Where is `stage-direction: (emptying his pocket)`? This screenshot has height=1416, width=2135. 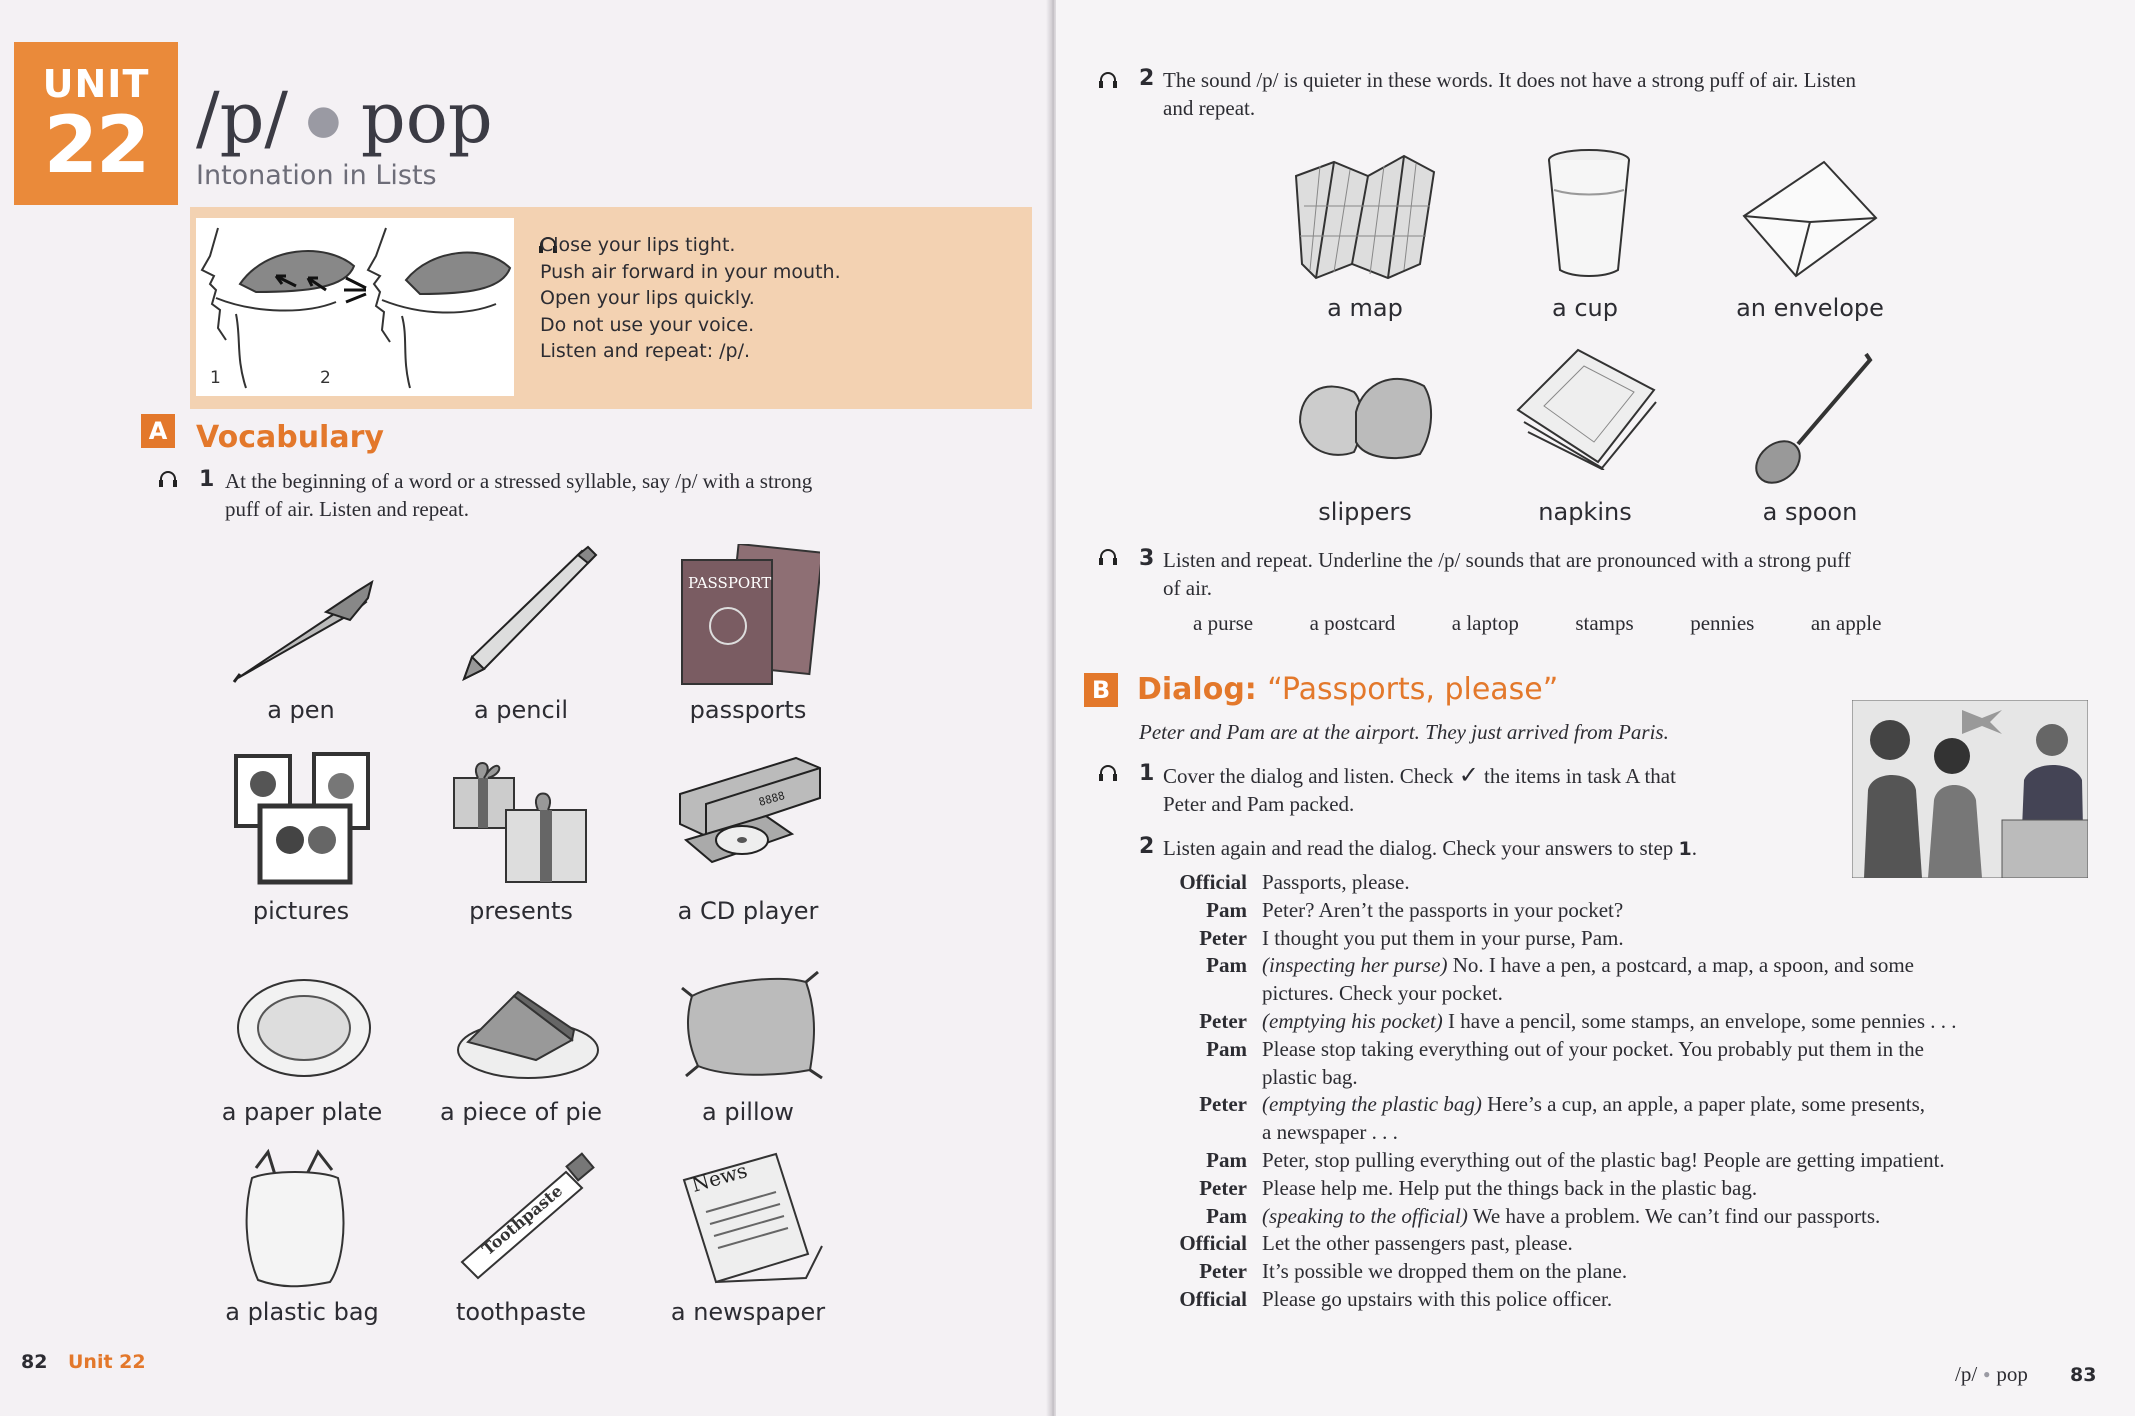 stage-direction: (emptying his pocket) is located at coordinates (1352, 1021).